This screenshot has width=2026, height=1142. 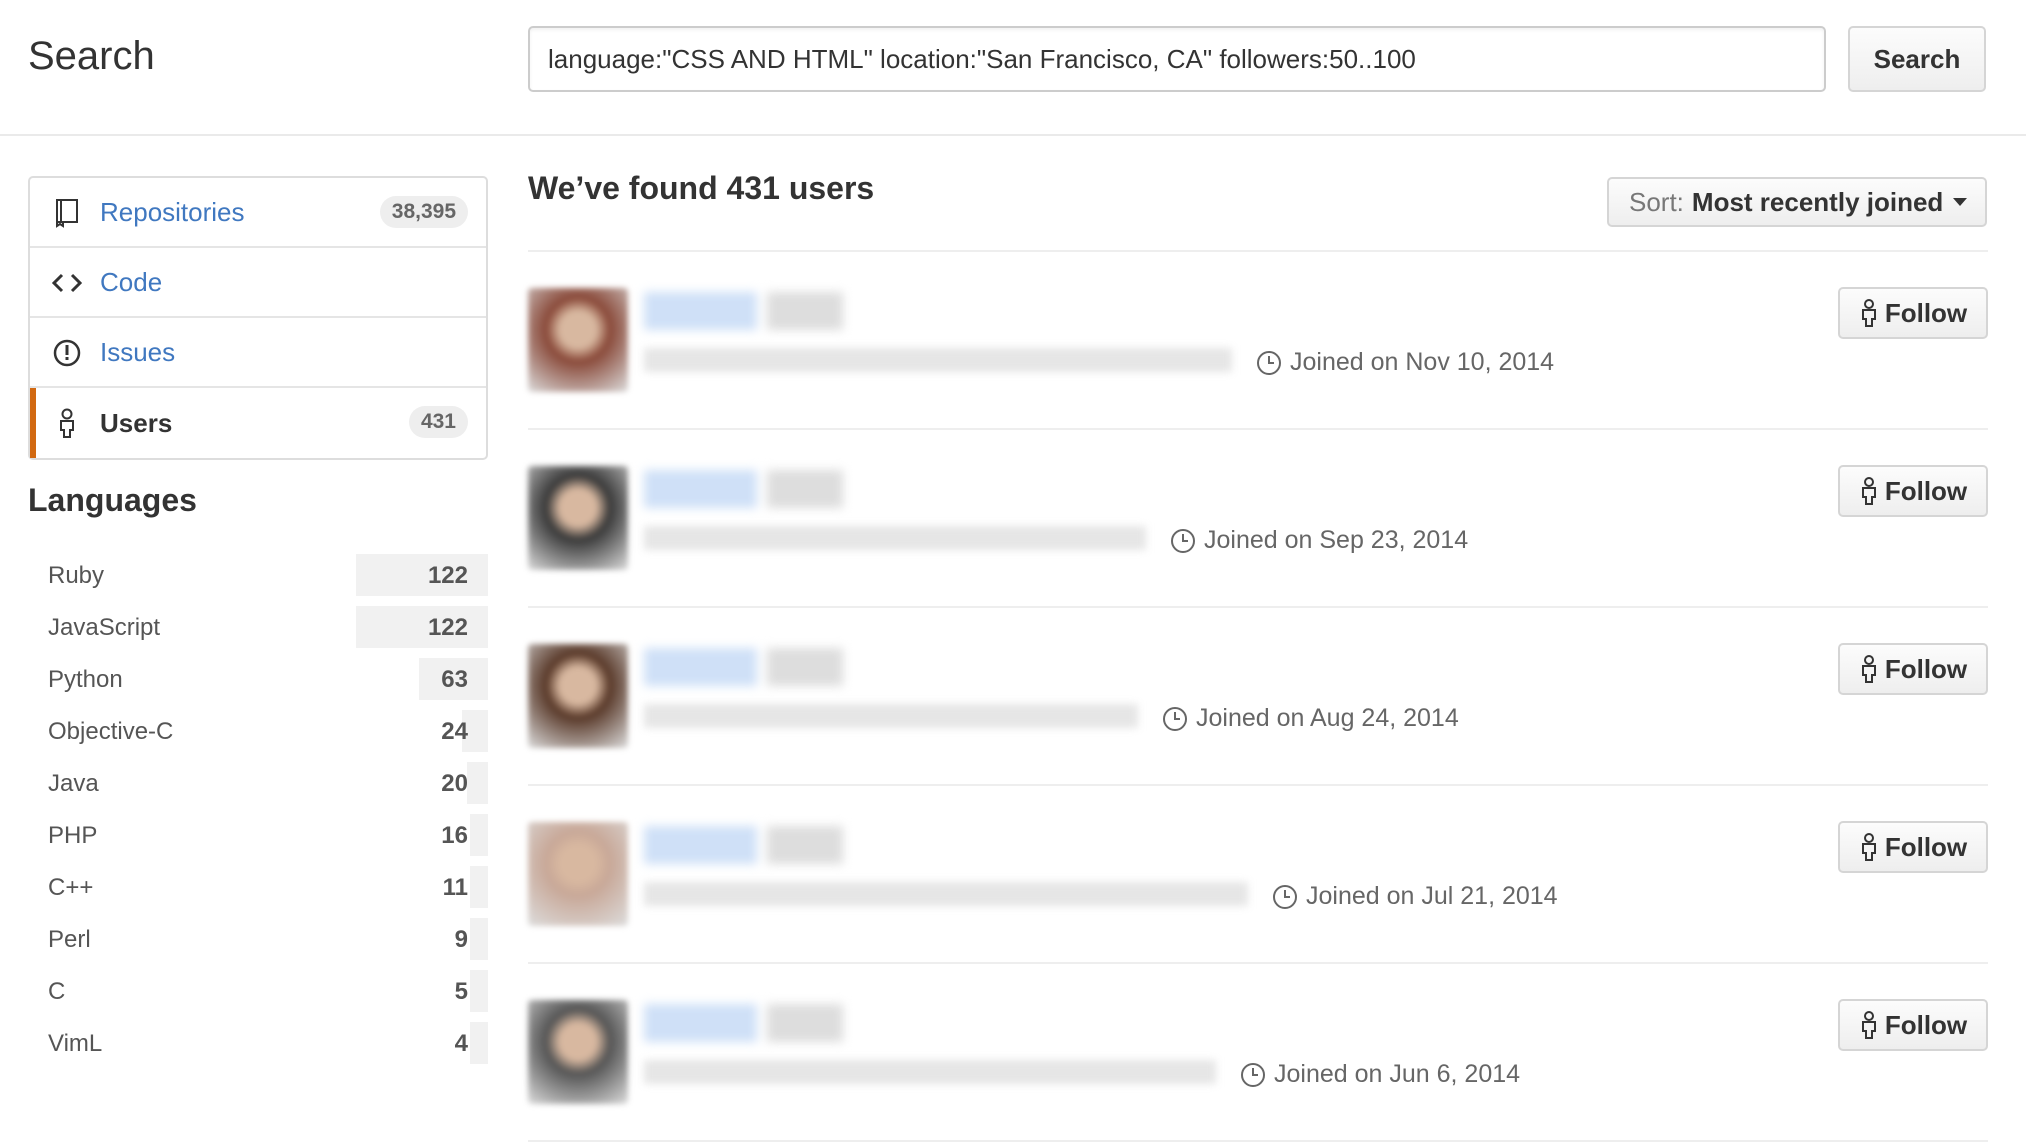 I want to click on joined-date: Joined on Jul 21, 2014, so click(x=1415, y=896).